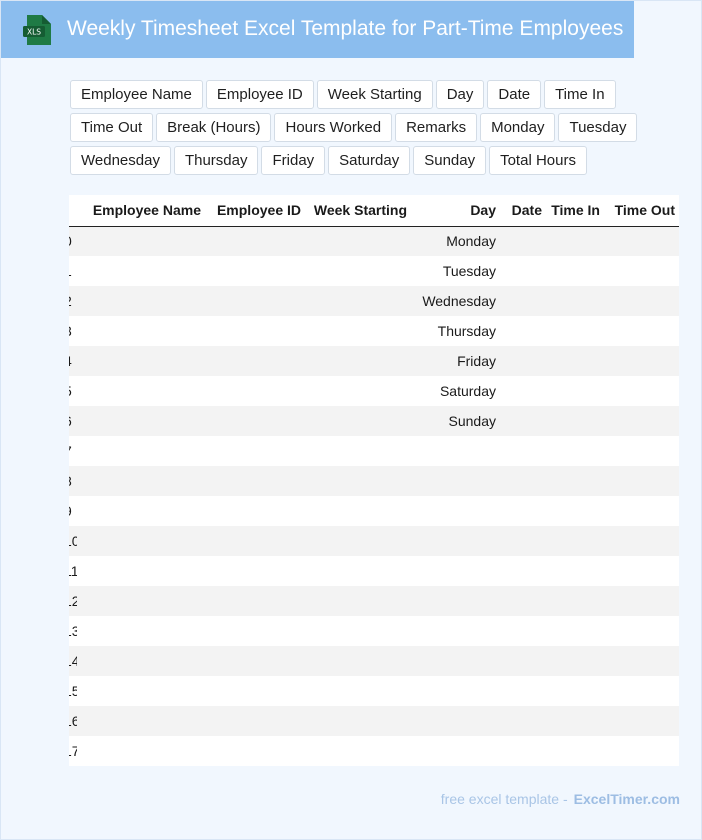 Image resolution: width=702 pixels, height=840 pixels. I want to click on row-index-cell: 4, so click(73, 361).